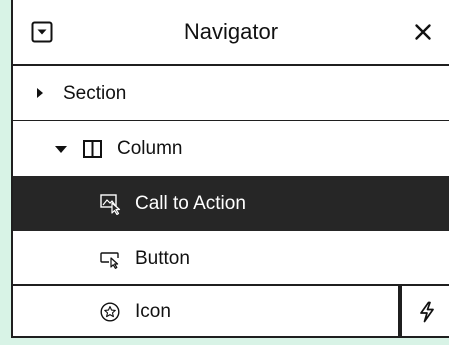 This screenshot has width=449, height=345. Describe the element at coordinates (110, 312) in the screenshot. I see `star-circle-icon` at that location.